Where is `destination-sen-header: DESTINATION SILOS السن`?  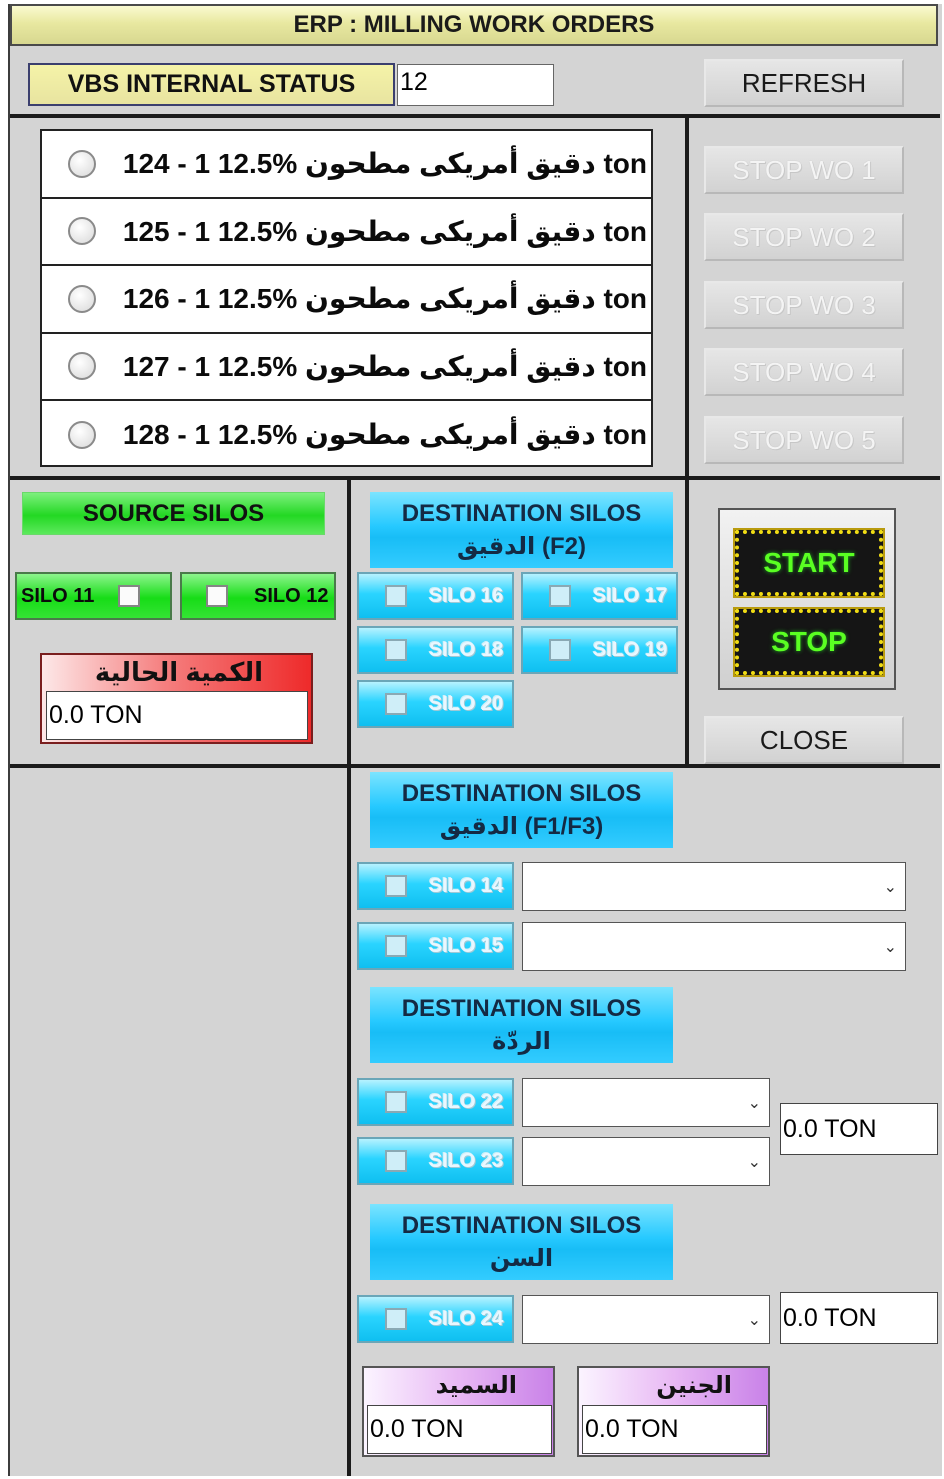
destination-sen-header: DESTINATION SILOS السن is located at coordinates (521, 1242).